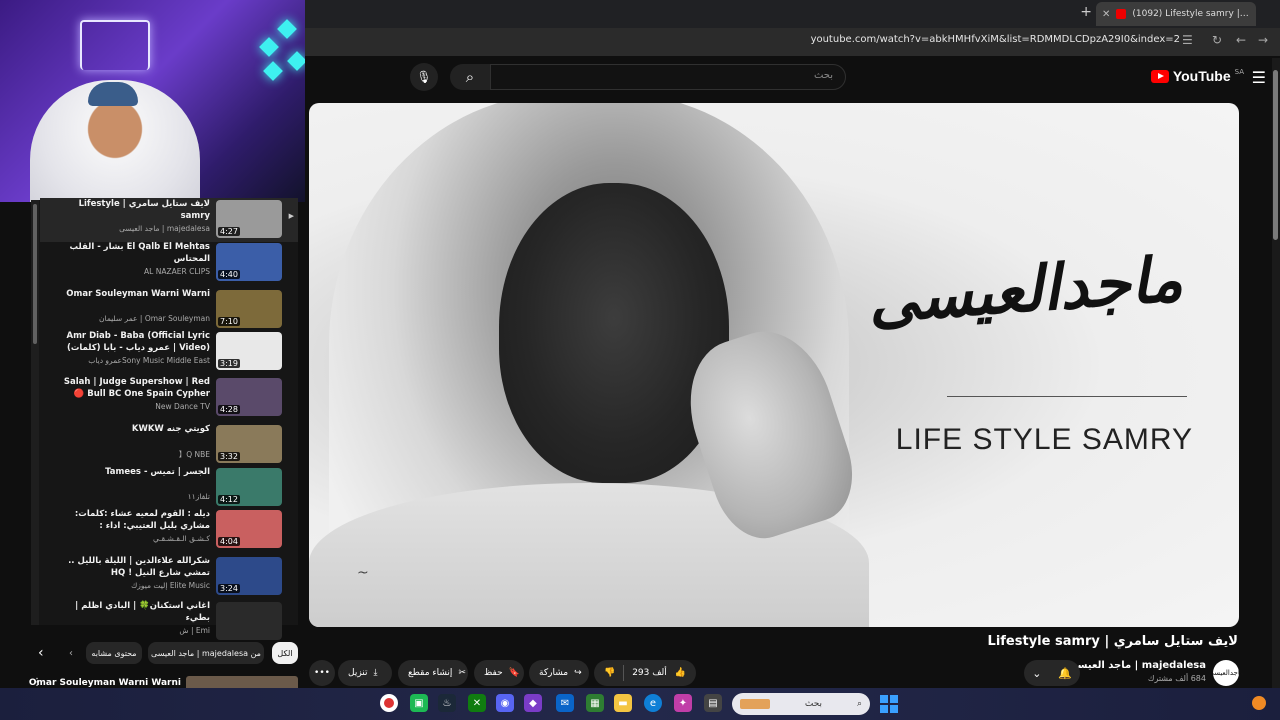 The width and height of the screenshot is (1280, 720). I want to click on video-title: لايف ستايل سامري | Lifestyle samry, so click(1112, 641).